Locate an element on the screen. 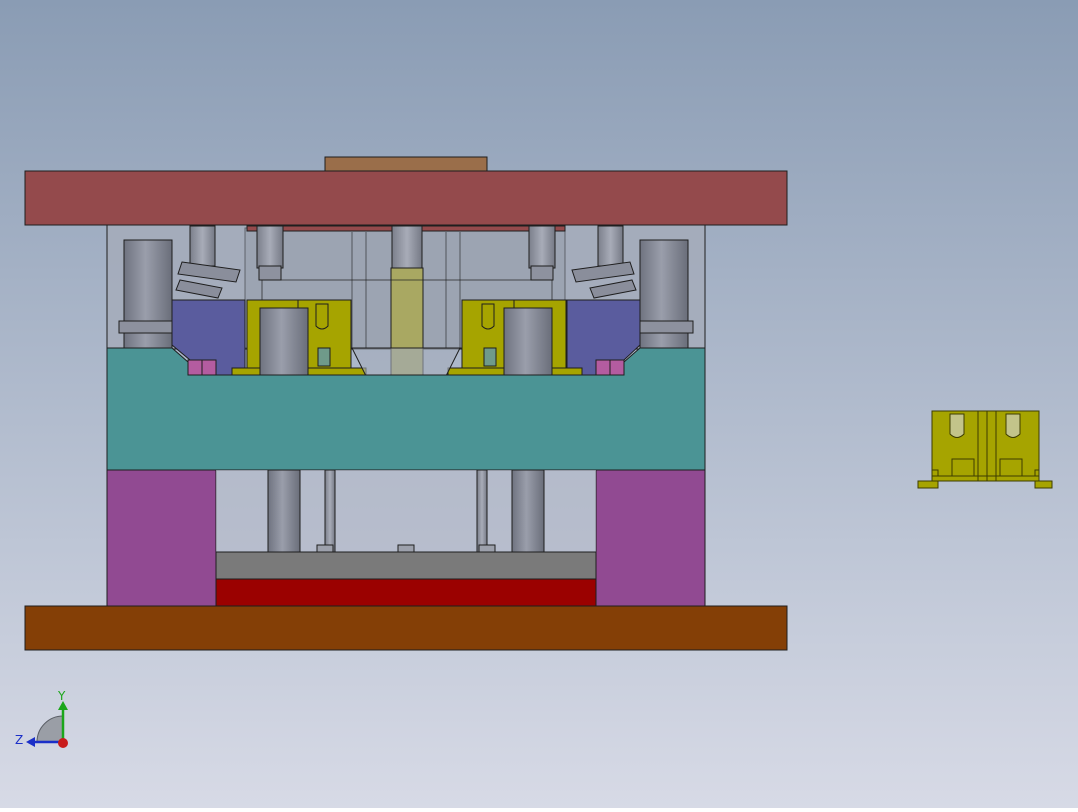  bottom-clamp-plate is located at coordinates (406, 628).